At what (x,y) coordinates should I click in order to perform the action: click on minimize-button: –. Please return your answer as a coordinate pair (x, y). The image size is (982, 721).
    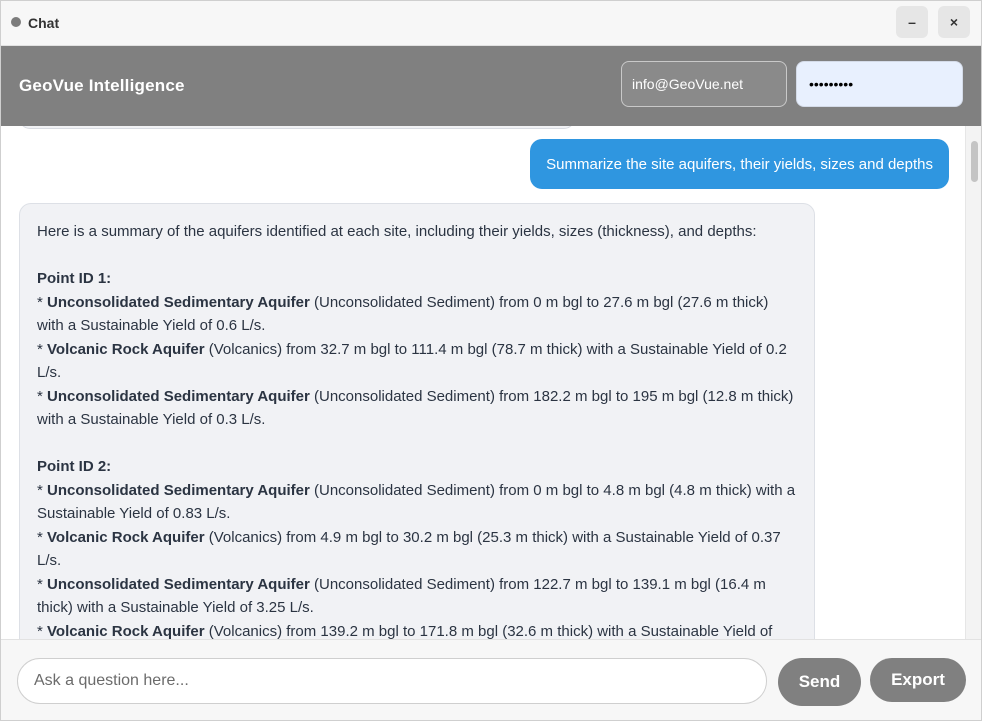
    Looking at the image, I should click on (912, 22).